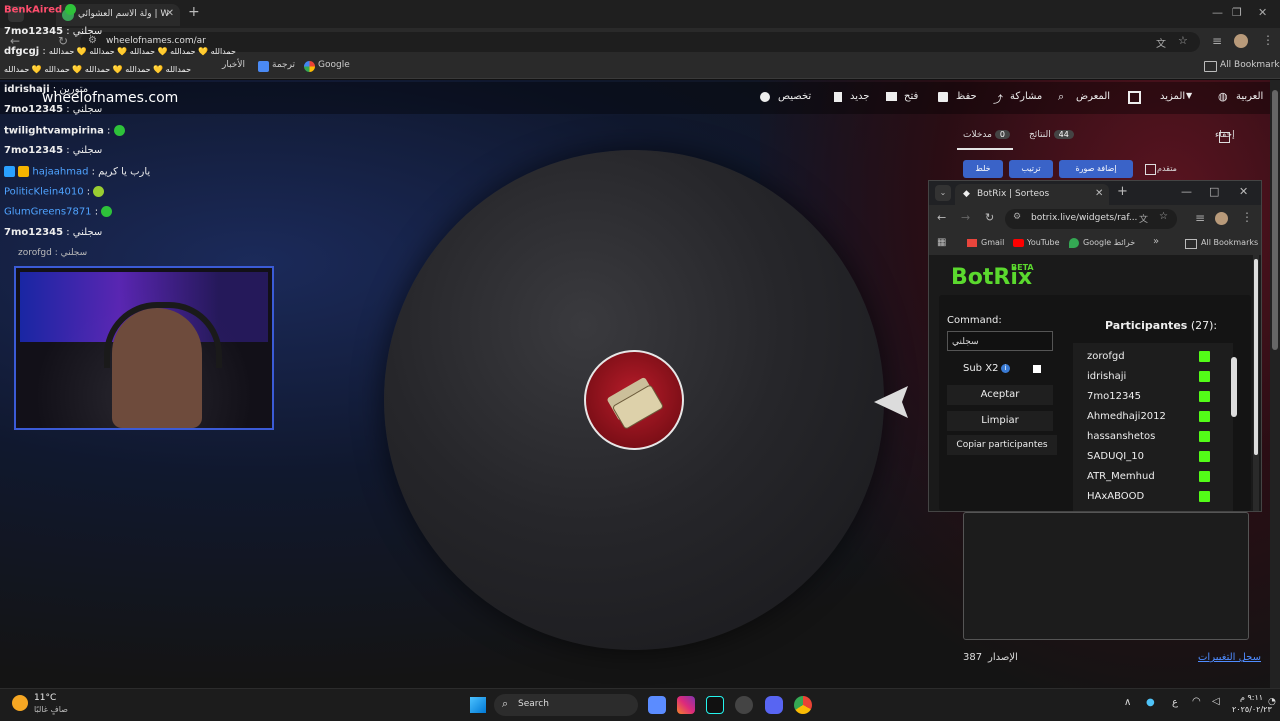 This screenshot has height=721, width=1280. I want to click on nav-more: المزيد, so click(1172, 96).